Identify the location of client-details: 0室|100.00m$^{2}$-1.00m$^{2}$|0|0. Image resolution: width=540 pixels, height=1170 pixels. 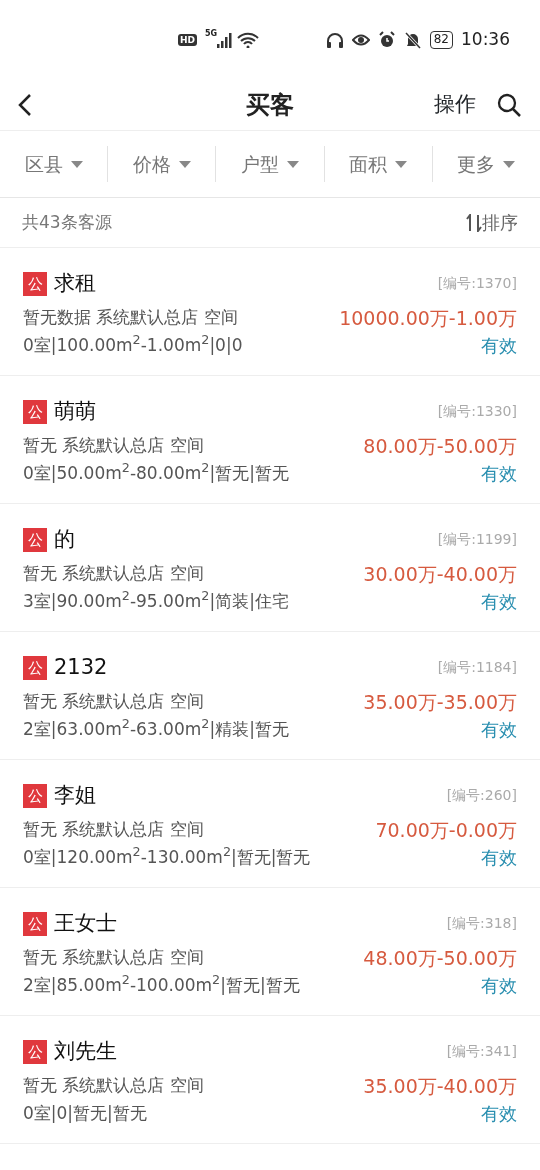
(133, 344).